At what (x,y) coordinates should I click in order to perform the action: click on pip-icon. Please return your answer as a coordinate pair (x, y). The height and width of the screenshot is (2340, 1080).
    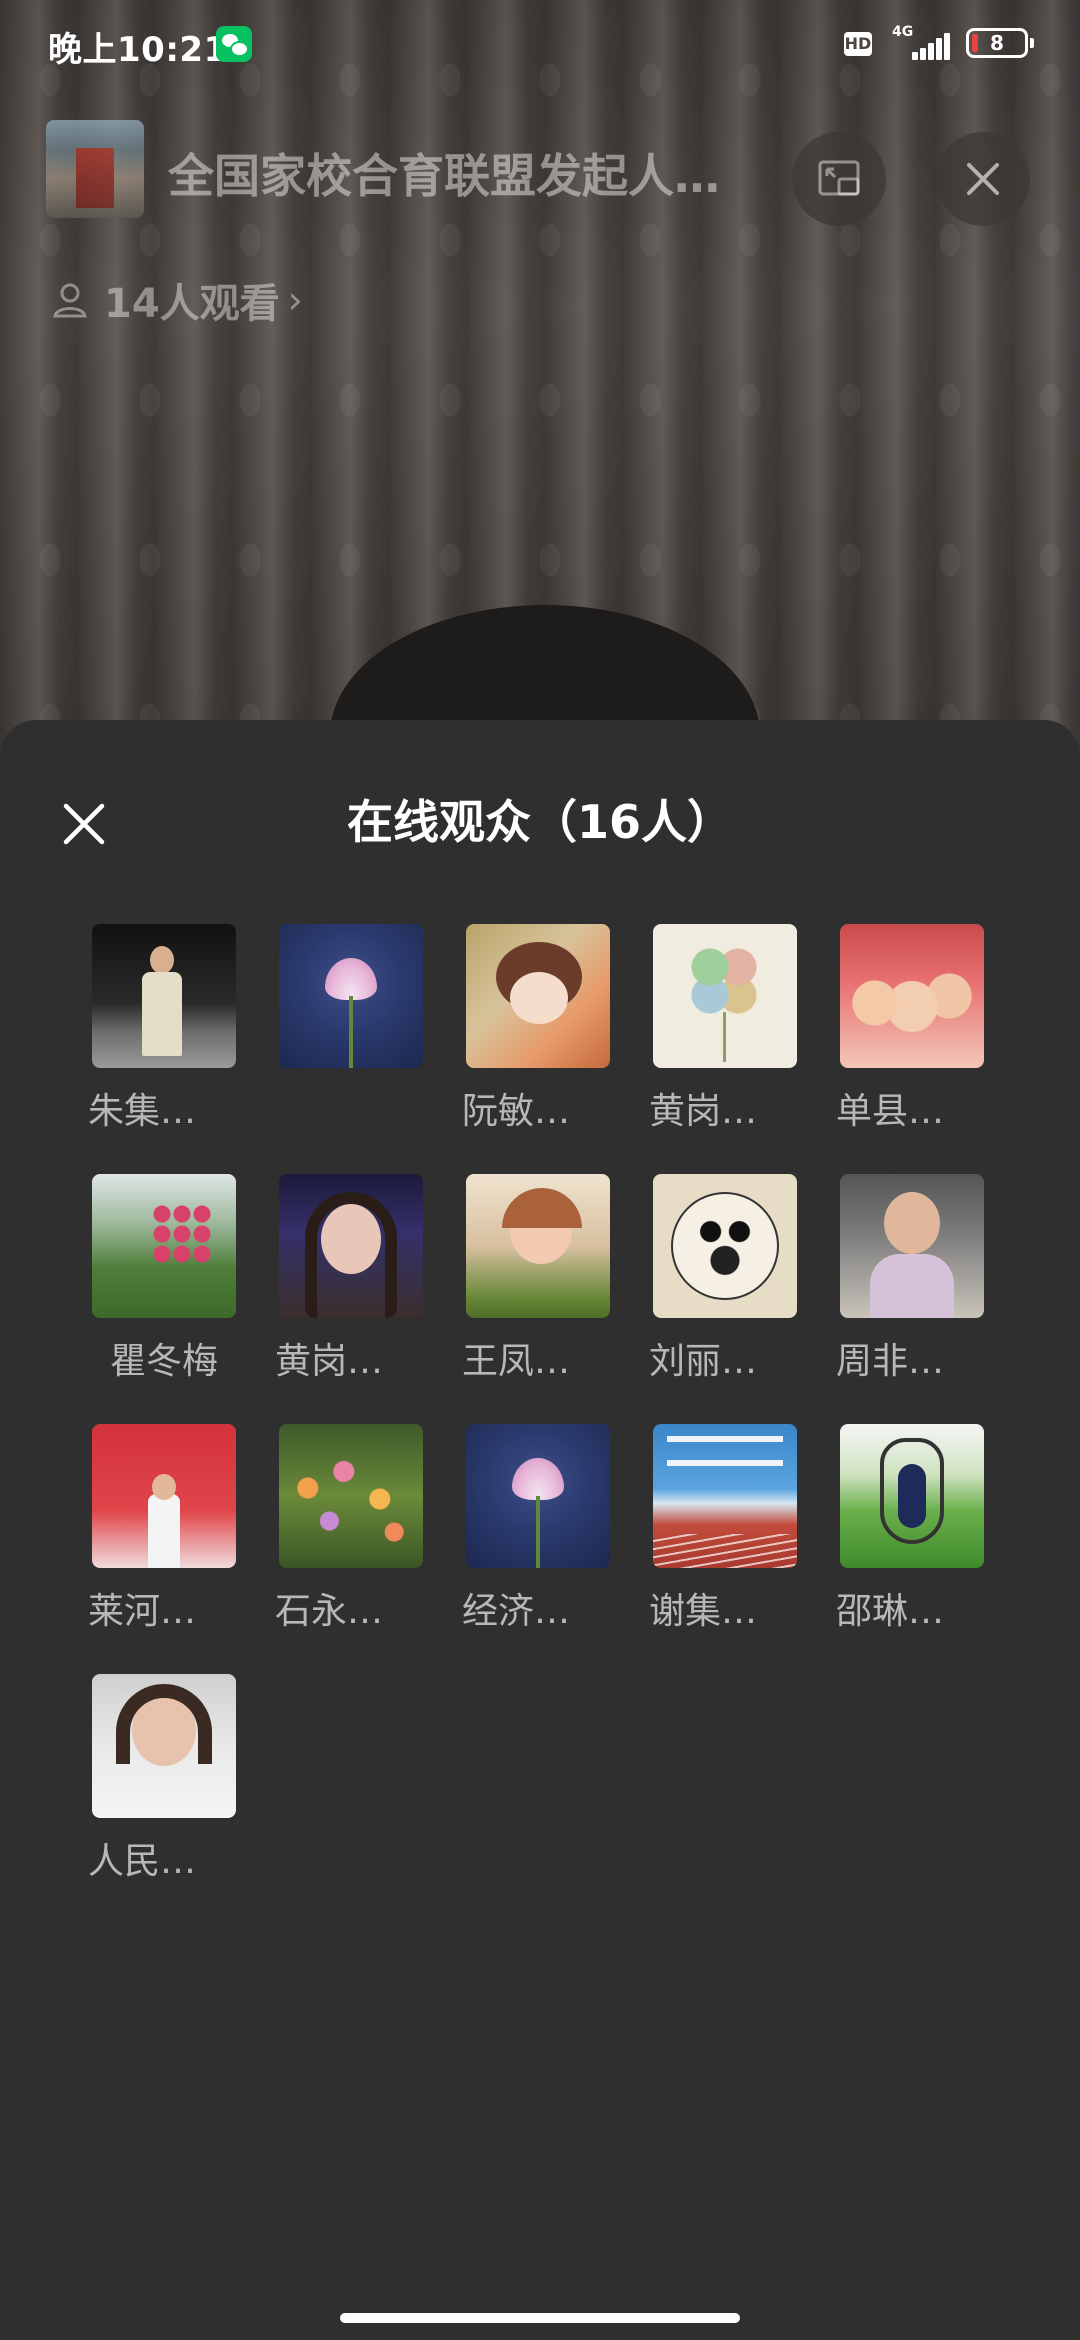
    Looking at the image, I should click on (839, 178).